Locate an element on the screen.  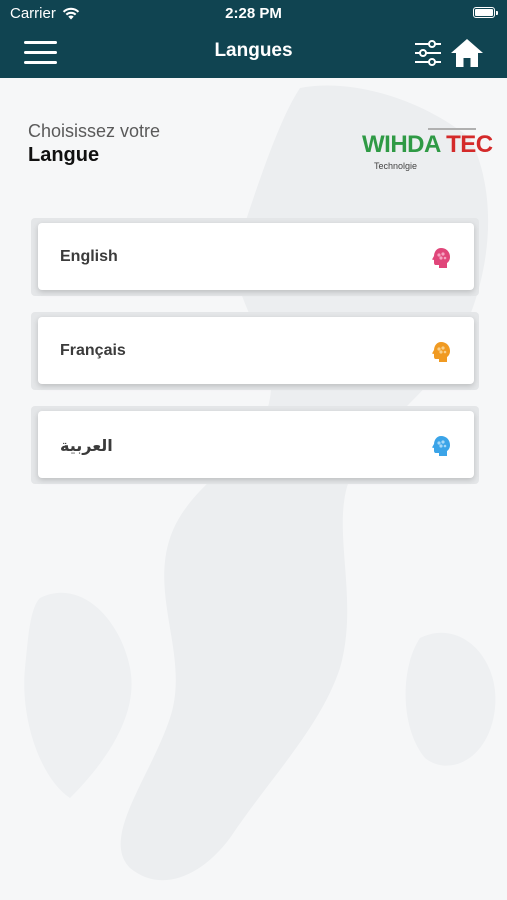
navigation-bar: Langues is located at coordinates (253, 52).